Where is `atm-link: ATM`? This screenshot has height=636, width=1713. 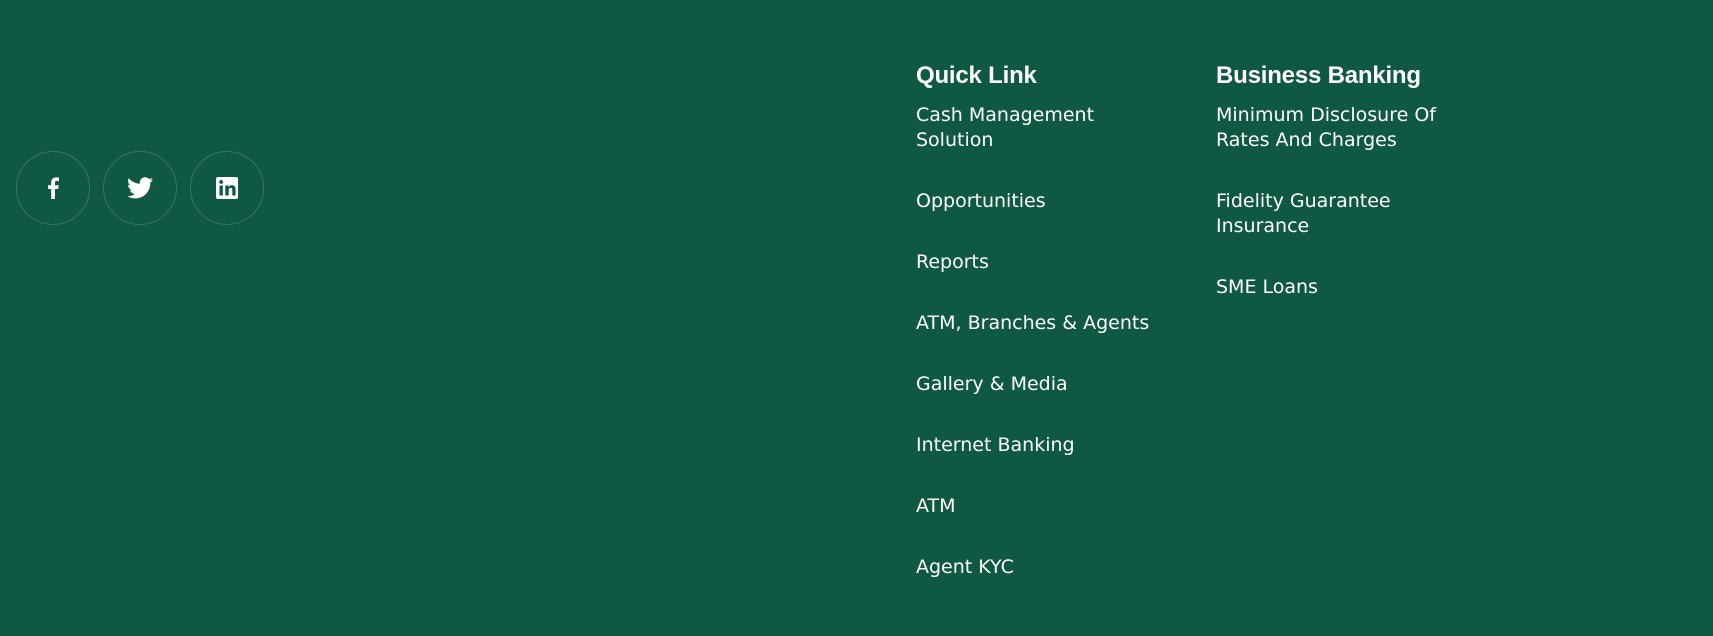
atm-link: ATM is located at coordinates (936, 506).